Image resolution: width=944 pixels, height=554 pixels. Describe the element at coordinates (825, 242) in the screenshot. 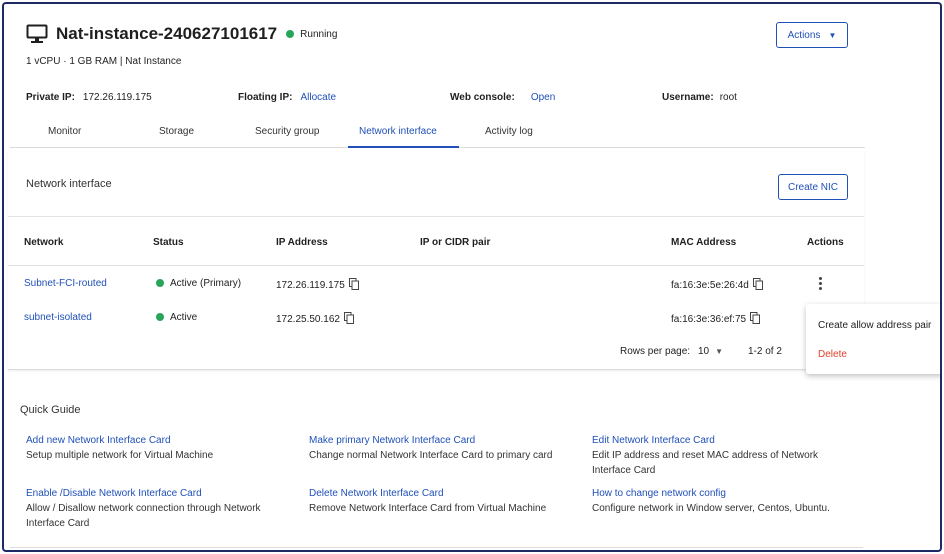

I see `col-actions: Actions` at that location.